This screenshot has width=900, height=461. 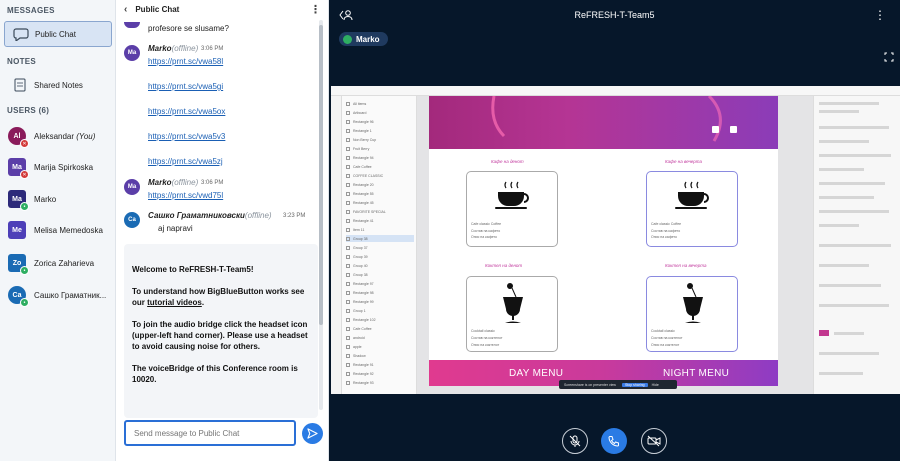 I want to click on users-section-title: USERS (6), so click(x=28, y=110).